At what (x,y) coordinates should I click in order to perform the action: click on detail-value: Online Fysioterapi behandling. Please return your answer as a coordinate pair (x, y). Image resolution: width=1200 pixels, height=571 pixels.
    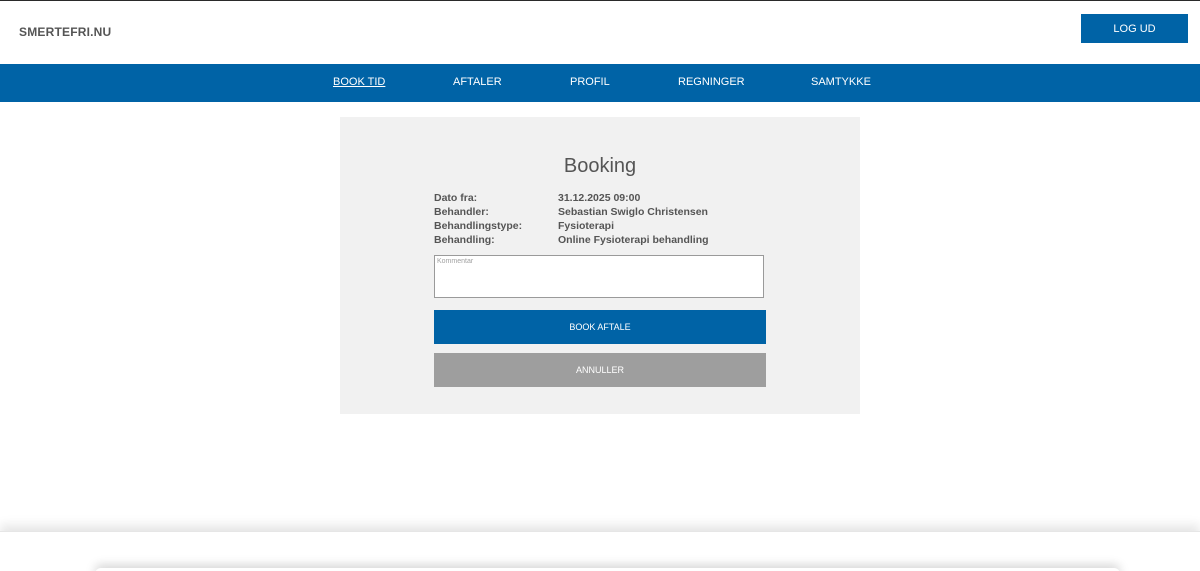
    Looking at the image, I should click on (633, 240).